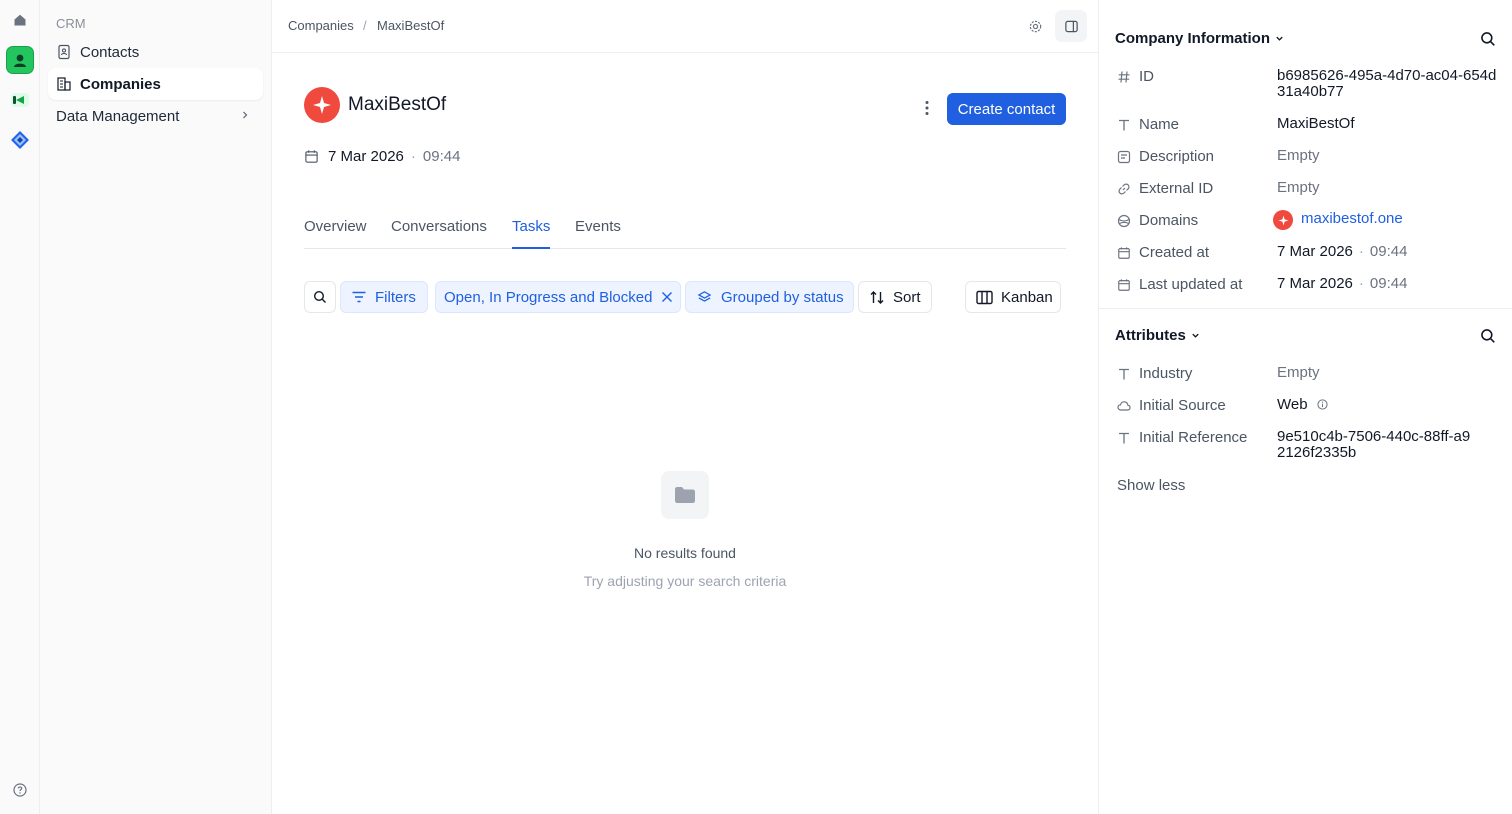  I want to click on tab-events: Events, so click(598, 233).